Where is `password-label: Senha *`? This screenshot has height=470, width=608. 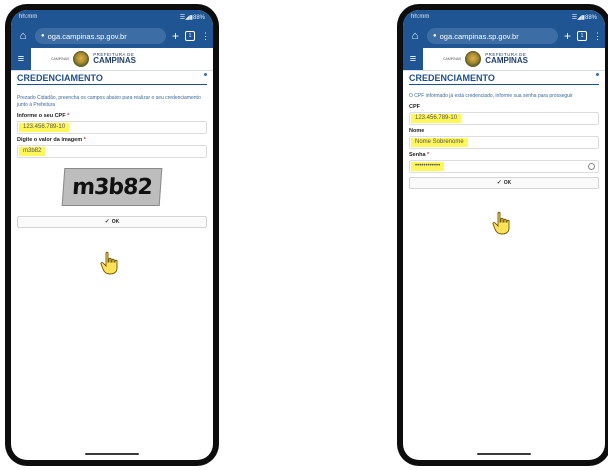 password-label: Senha * is located at coordinates (504, 155).